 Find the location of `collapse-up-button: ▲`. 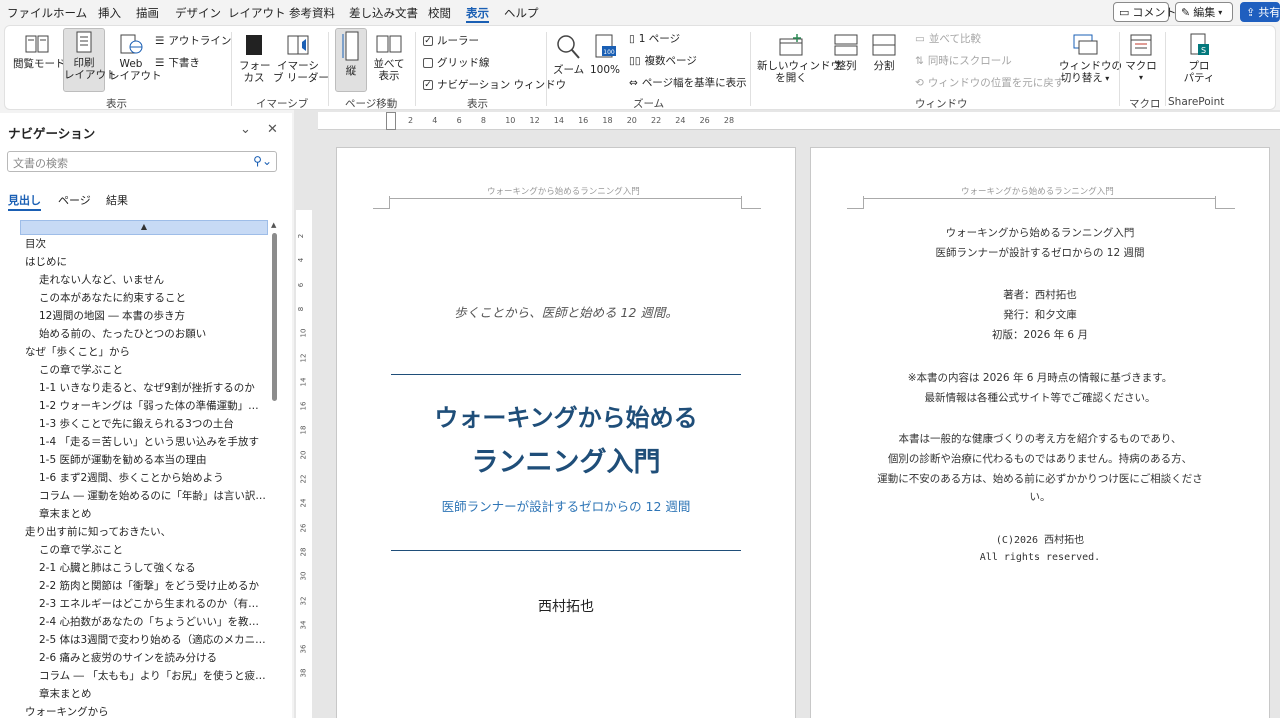

collapse-up-button: ▲ is located at coordinates (144, 227).